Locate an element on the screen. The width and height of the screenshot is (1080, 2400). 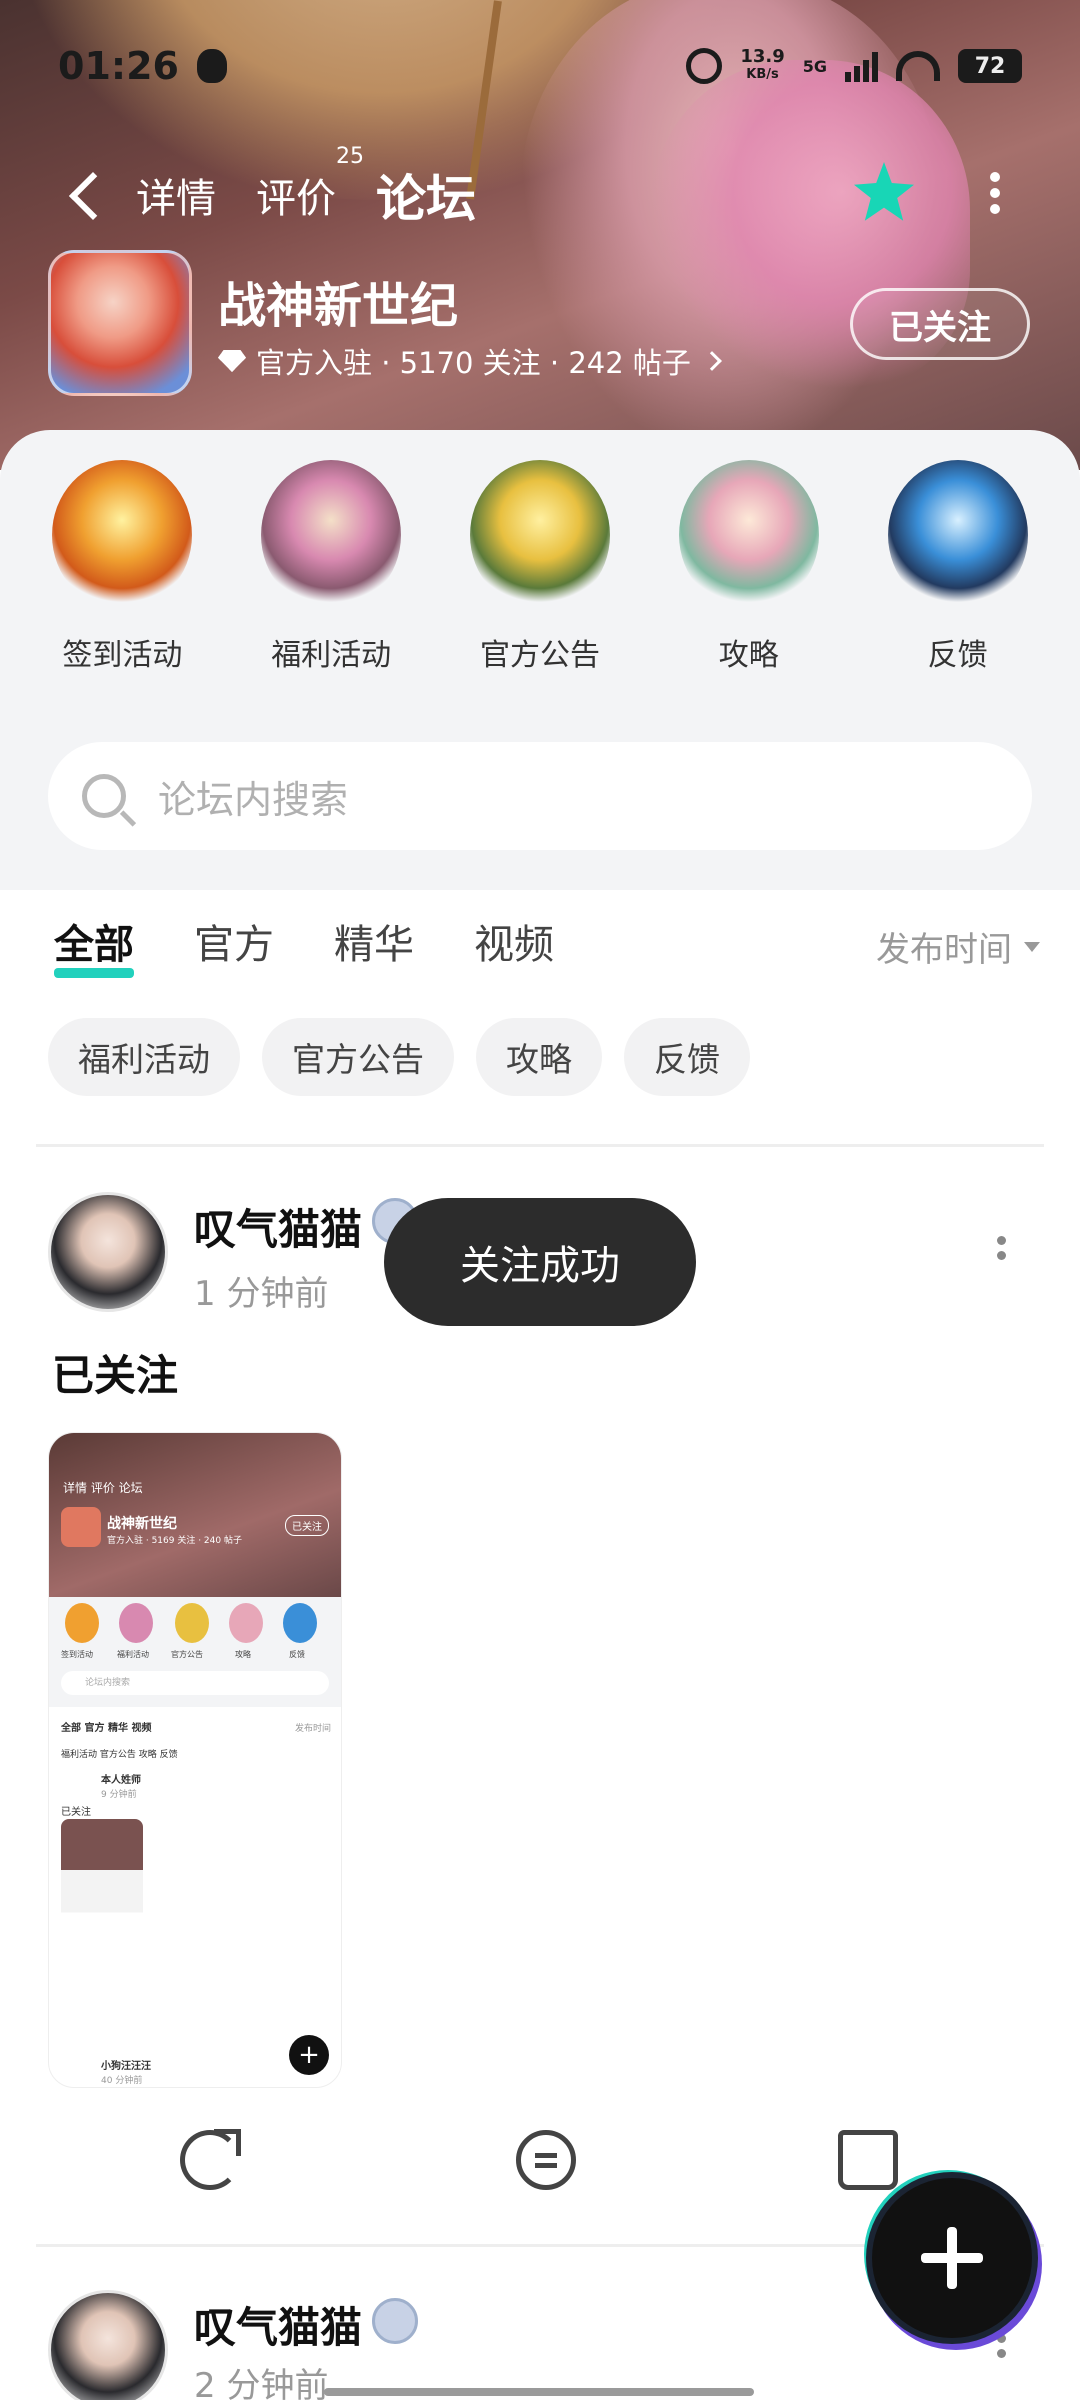
chip-announcement: 官方公告 is located at coordinates (358, 1057).